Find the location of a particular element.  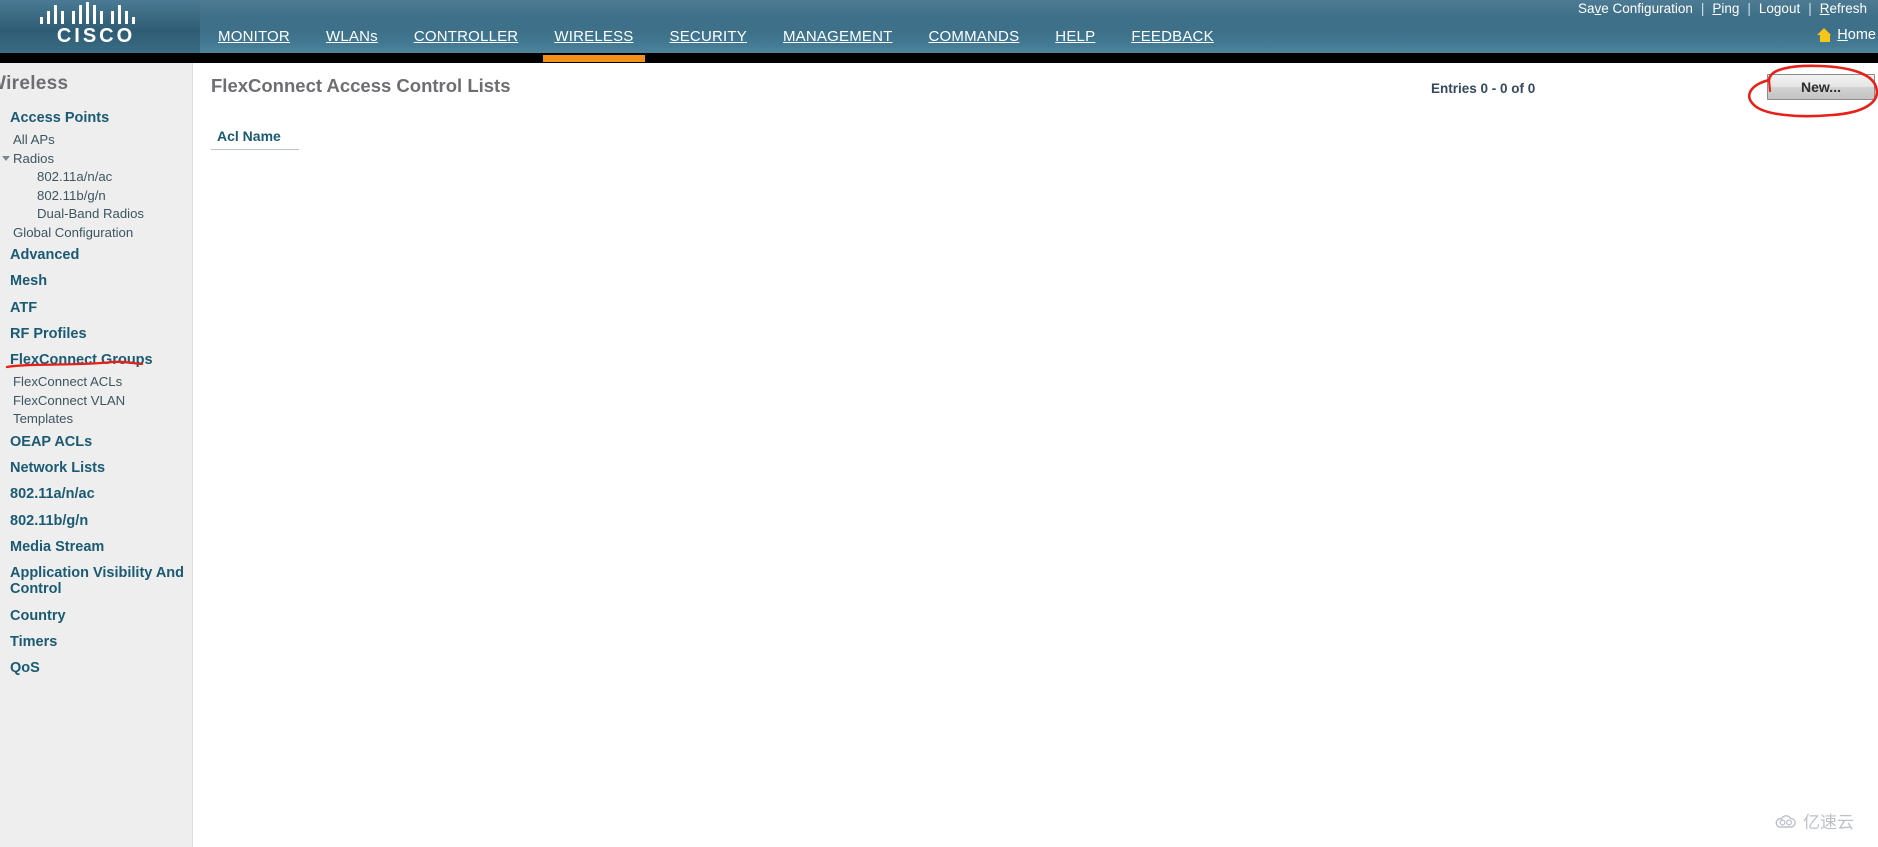

sidebar-dual-band-radios: Dual-Band Radios is located at coordinates (96, 214).